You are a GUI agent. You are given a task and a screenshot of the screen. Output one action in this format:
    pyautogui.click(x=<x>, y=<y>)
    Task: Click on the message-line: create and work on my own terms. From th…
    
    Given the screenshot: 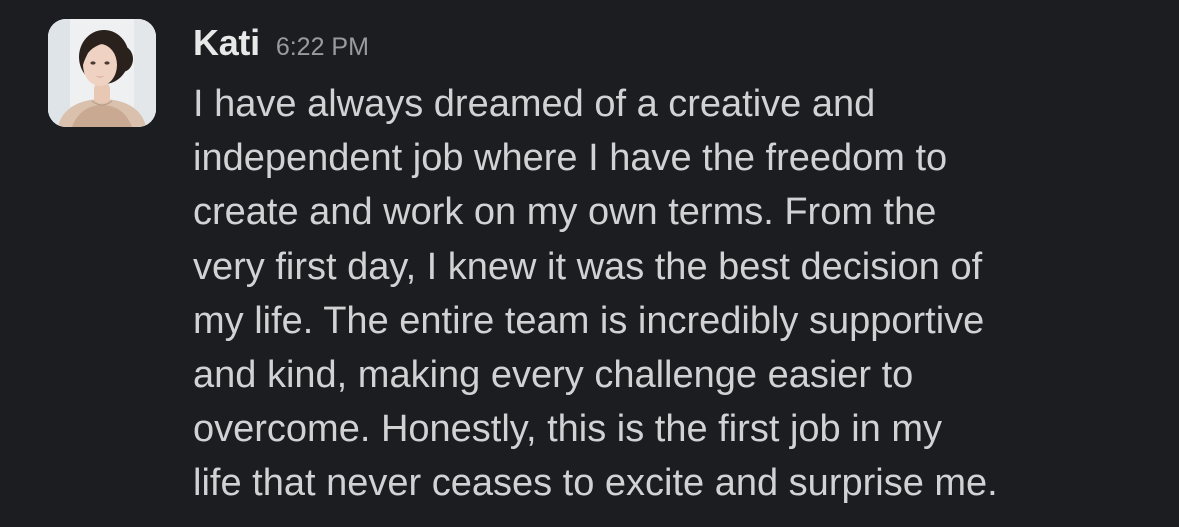 What is the action you would take?
    pyautogui.click(x=565, y=212)
    